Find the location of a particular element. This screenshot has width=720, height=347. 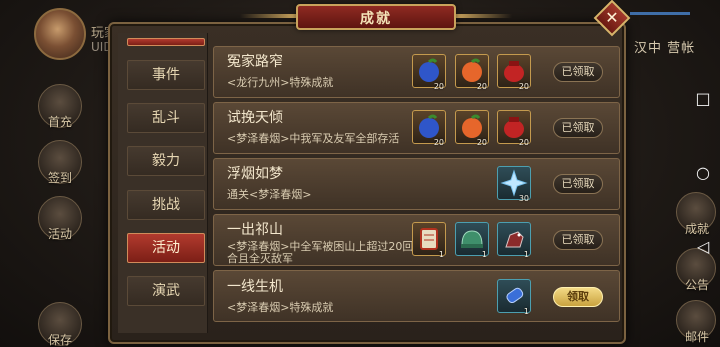

reward-count: 30 is located at coordinates (523, 198).